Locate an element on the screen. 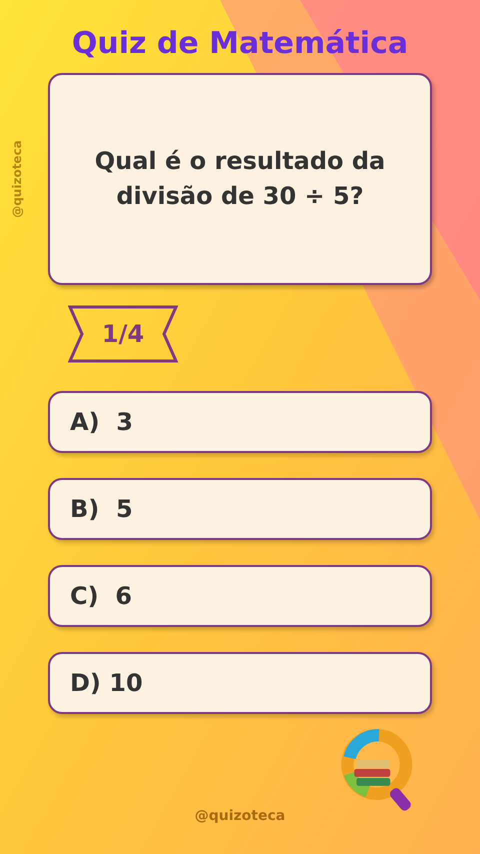 The height and width of the screenshot is (854, 480). question-text: Qual é o resultado da divisão de 30 ÷ 5? is located at coordinates (240, 179).